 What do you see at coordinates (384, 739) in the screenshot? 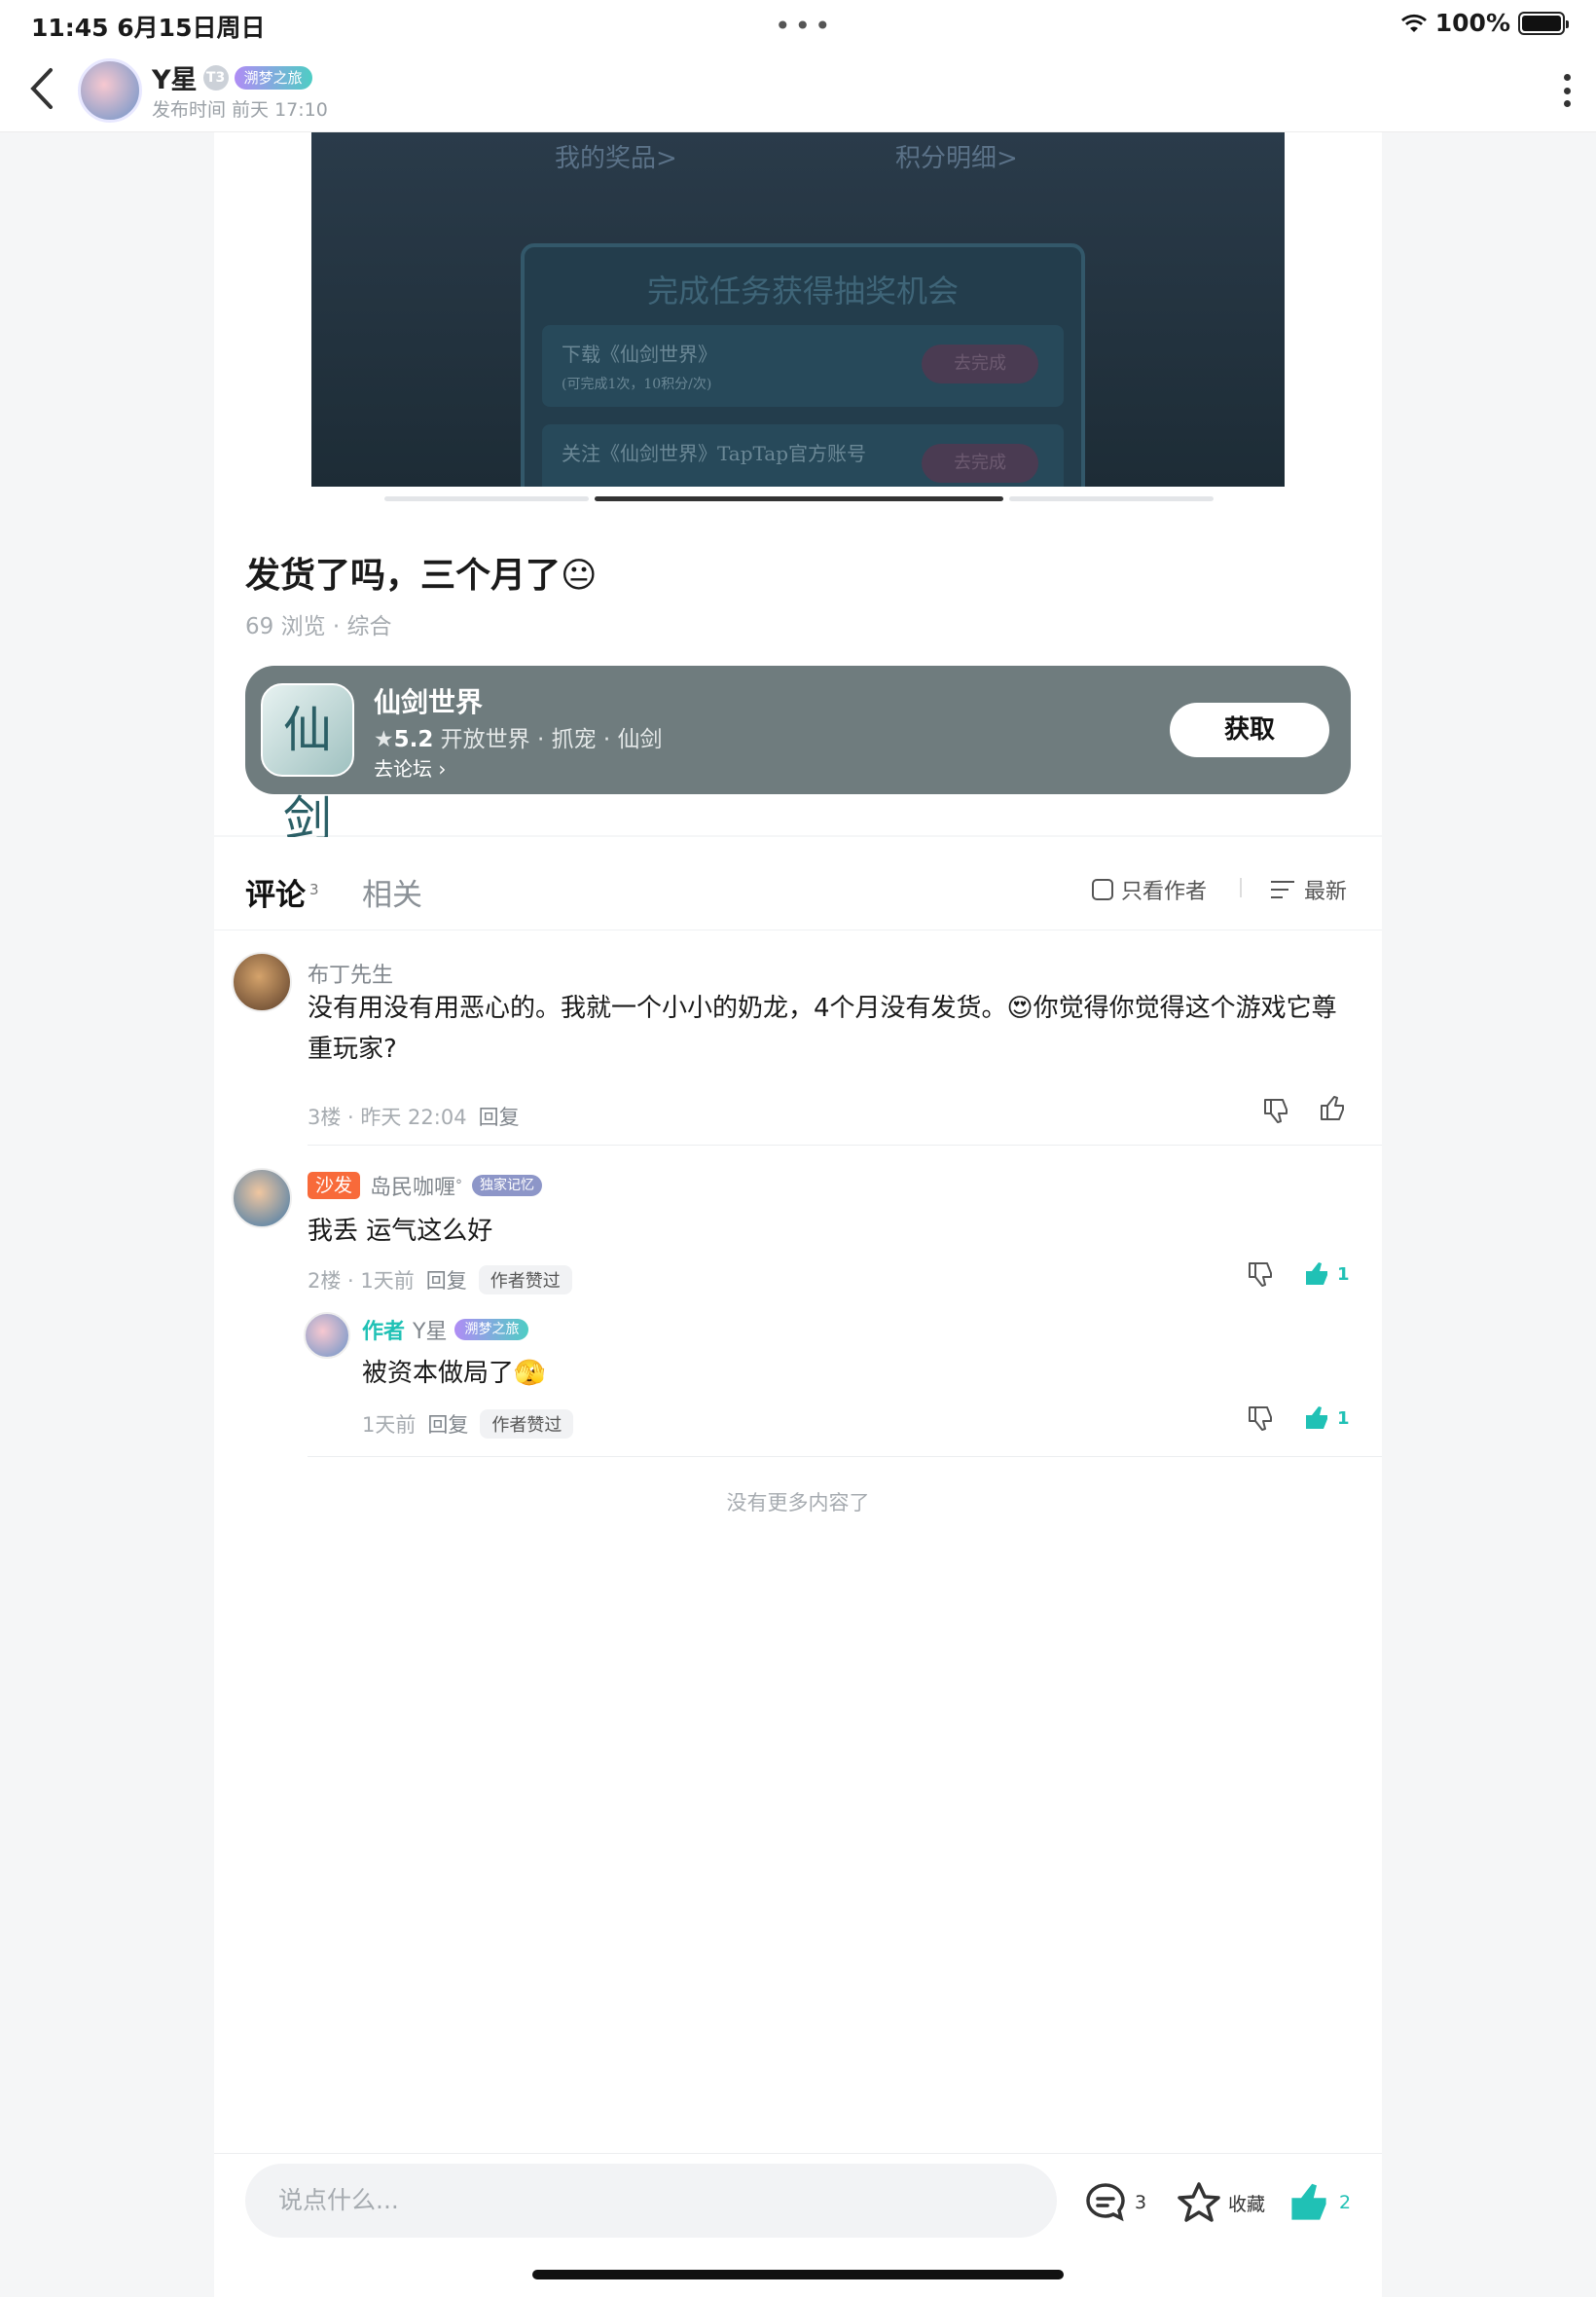
I see `star-icon: ★` at bounding box center [384, 739].